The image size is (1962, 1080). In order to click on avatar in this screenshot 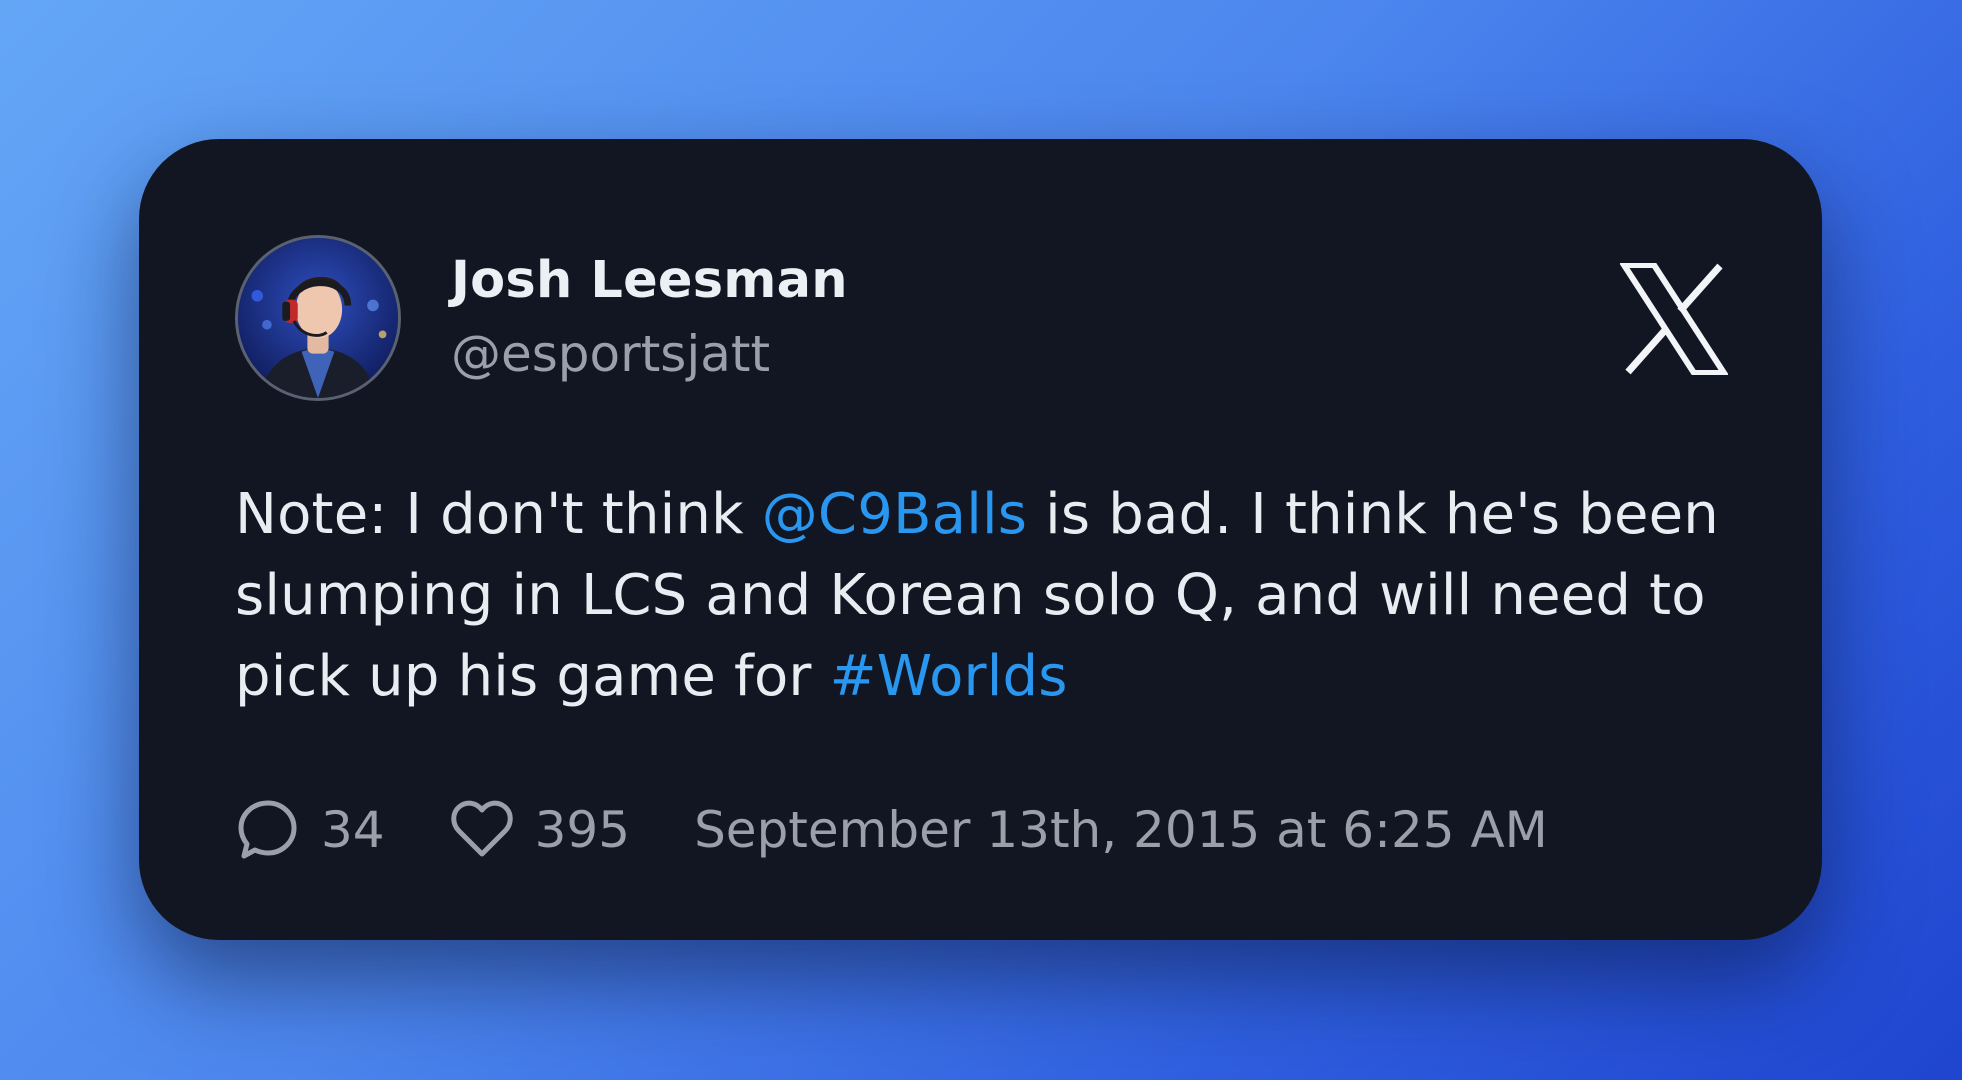, I will do `click(318, 318)`.